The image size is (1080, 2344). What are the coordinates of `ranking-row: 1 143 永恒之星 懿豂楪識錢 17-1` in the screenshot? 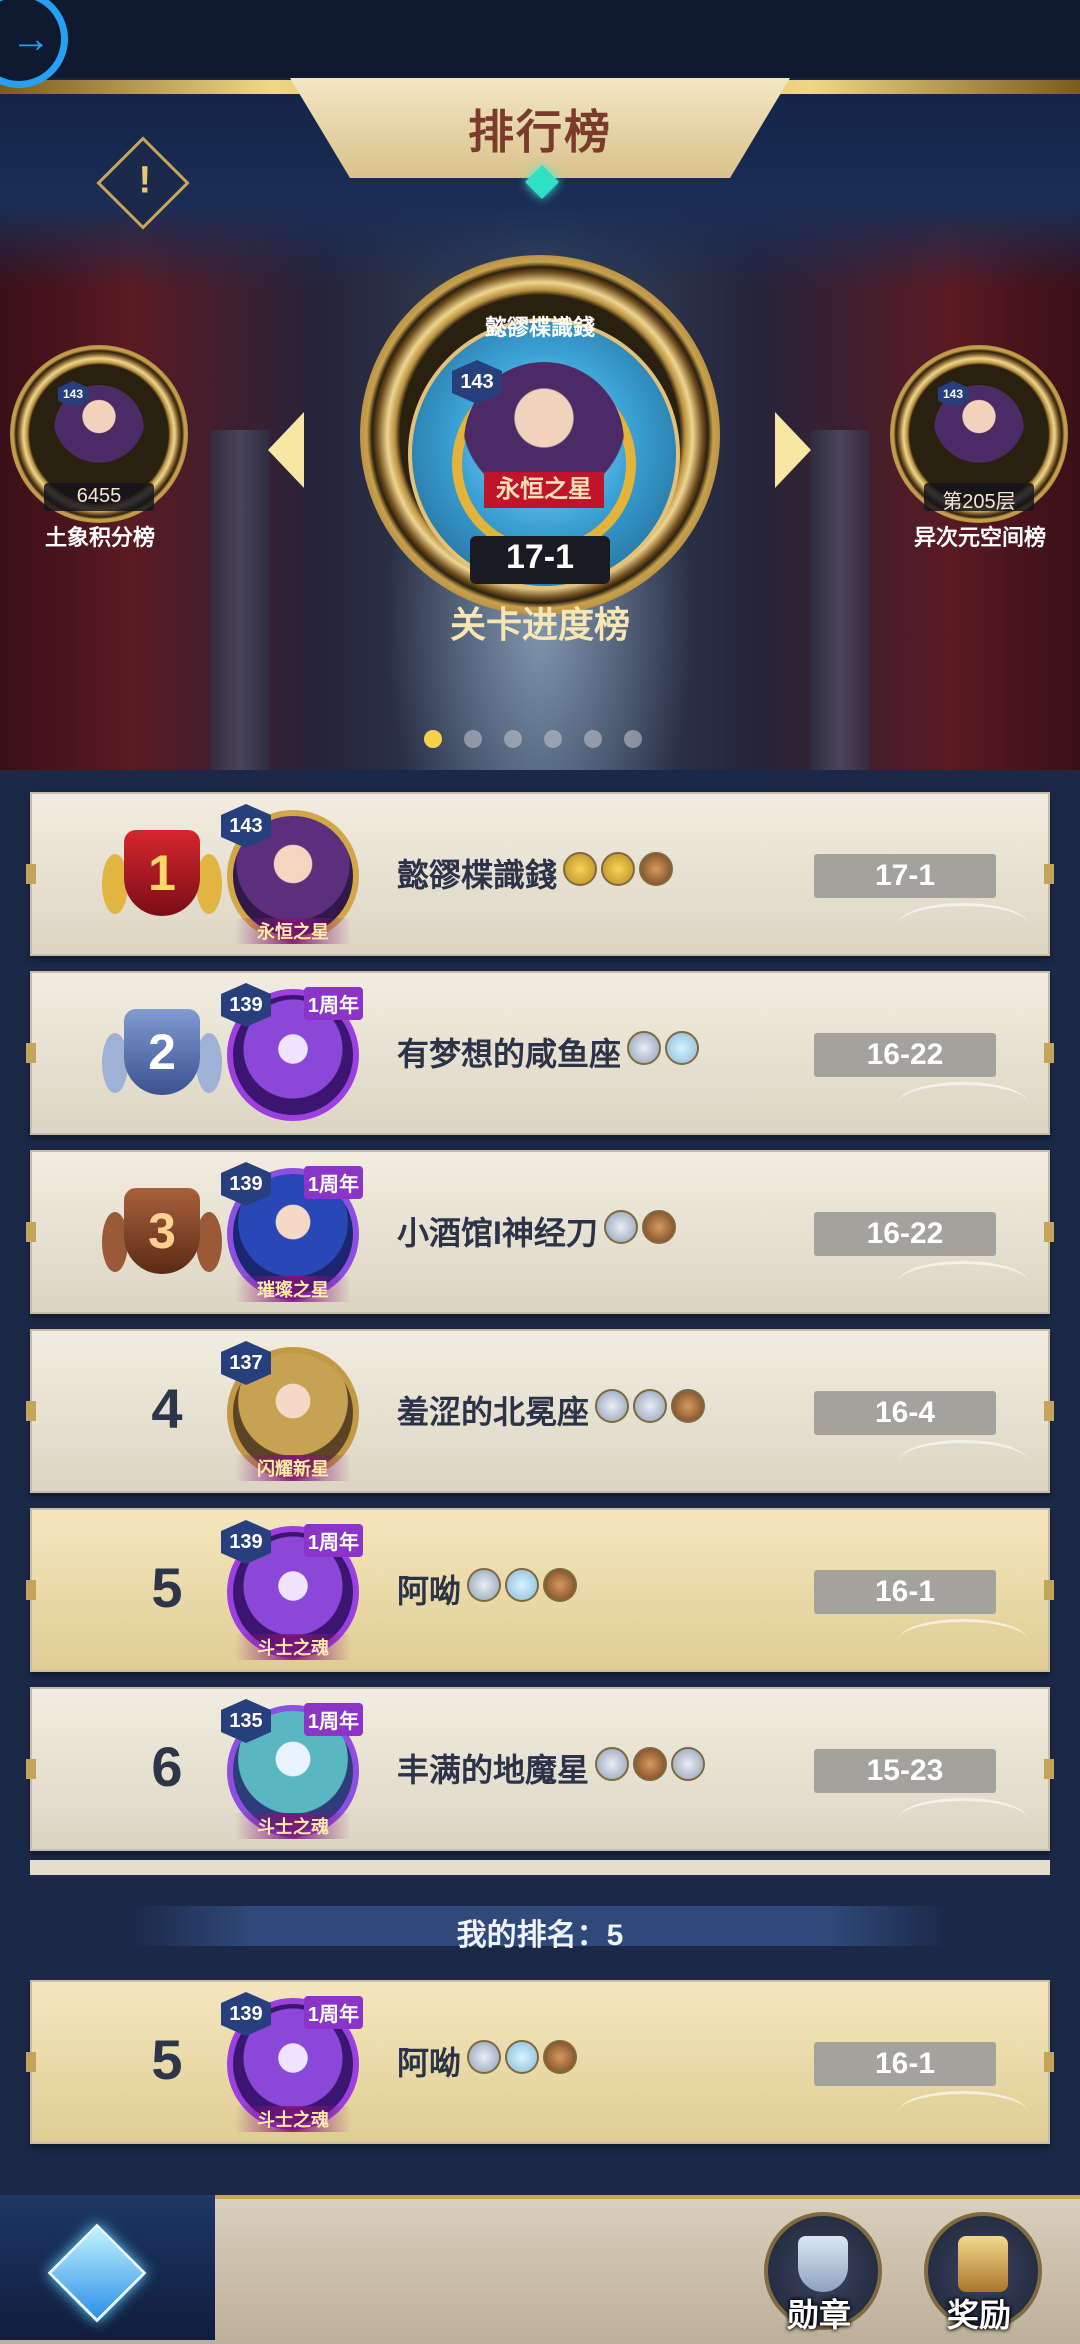 It's located at (540, 874).